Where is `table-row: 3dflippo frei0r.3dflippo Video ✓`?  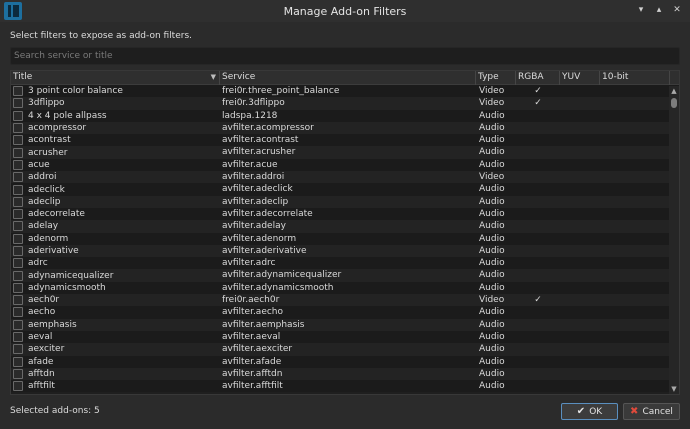
table-row: 3dflippo frei0r.3dflippo Video ✓ is located at coordinates (345, 103).